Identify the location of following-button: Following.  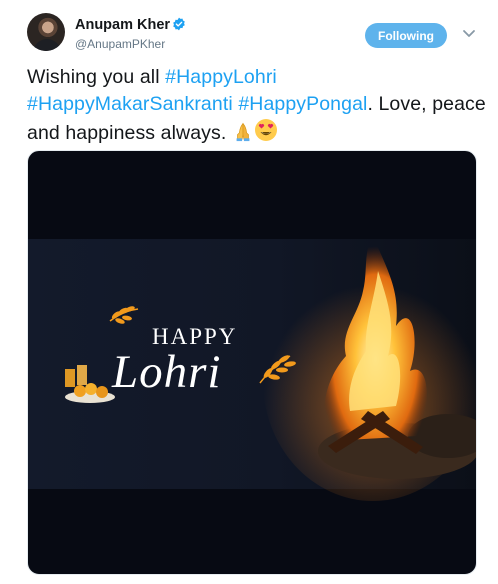
(406, 35).